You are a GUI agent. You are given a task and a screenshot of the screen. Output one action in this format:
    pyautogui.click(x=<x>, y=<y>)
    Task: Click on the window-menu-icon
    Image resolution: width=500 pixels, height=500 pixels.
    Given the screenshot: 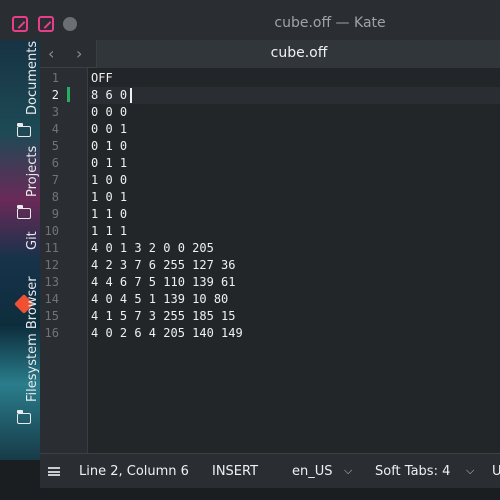 What is the action you would take?
    pyautogui.click(x=70, y=24)
    